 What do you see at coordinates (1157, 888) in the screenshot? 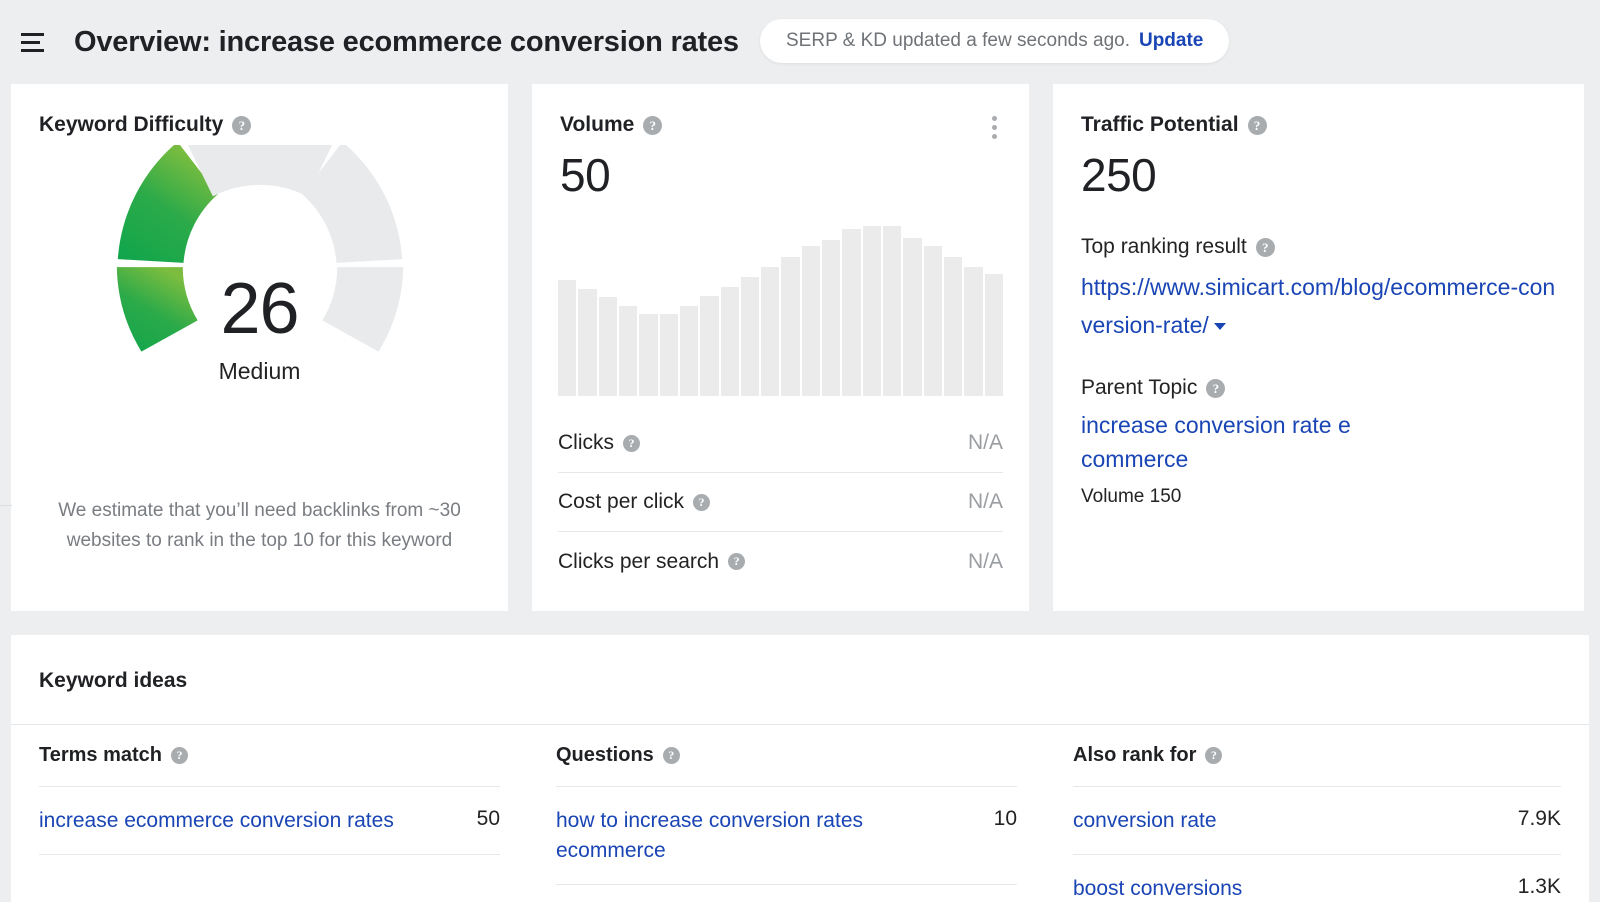
I see `keyword-idea-link: boost conversions` at bounding box center [1157, 888].